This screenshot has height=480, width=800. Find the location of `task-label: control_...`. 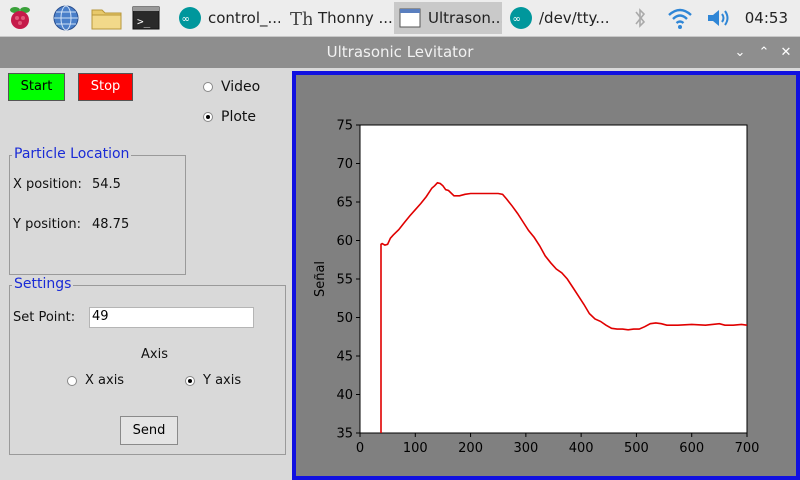

task-label: control_... is located at coordinates (244, 18).